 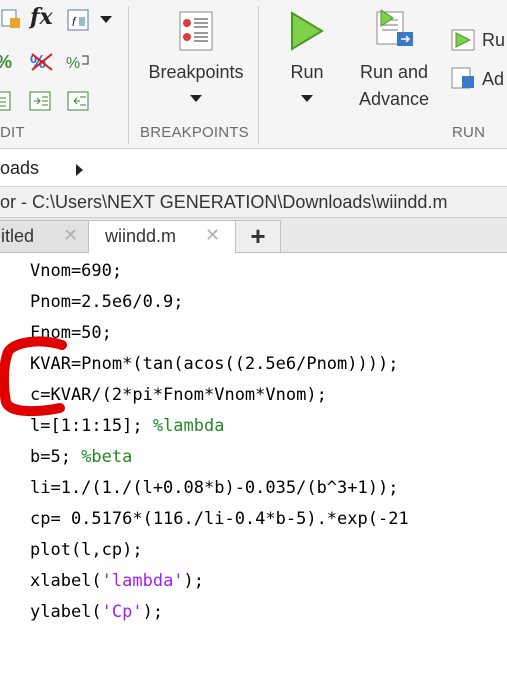 I want to click on code-line: plot(l,cp);, so click(x=86, y=550).